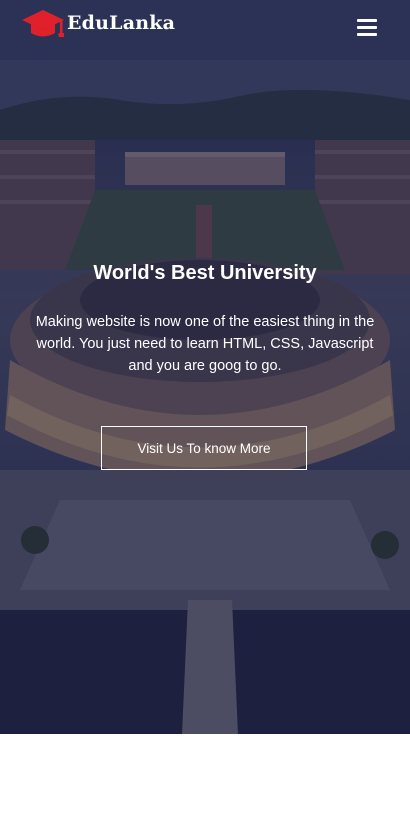 This screenshot has height=840, width=410. I want to click on hero-title: World's Best University, so click(205, 273).